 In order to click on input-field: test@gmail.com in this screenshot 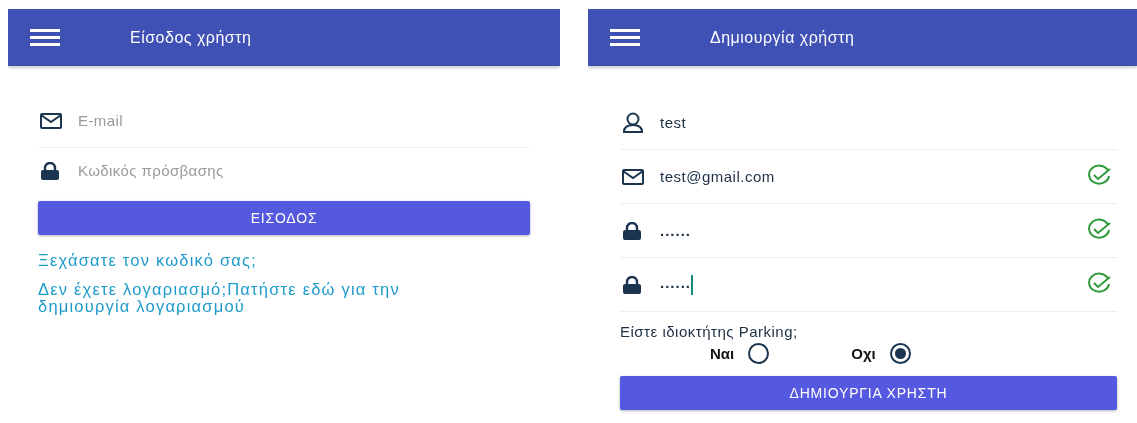, I will do `click(868, 177)`.